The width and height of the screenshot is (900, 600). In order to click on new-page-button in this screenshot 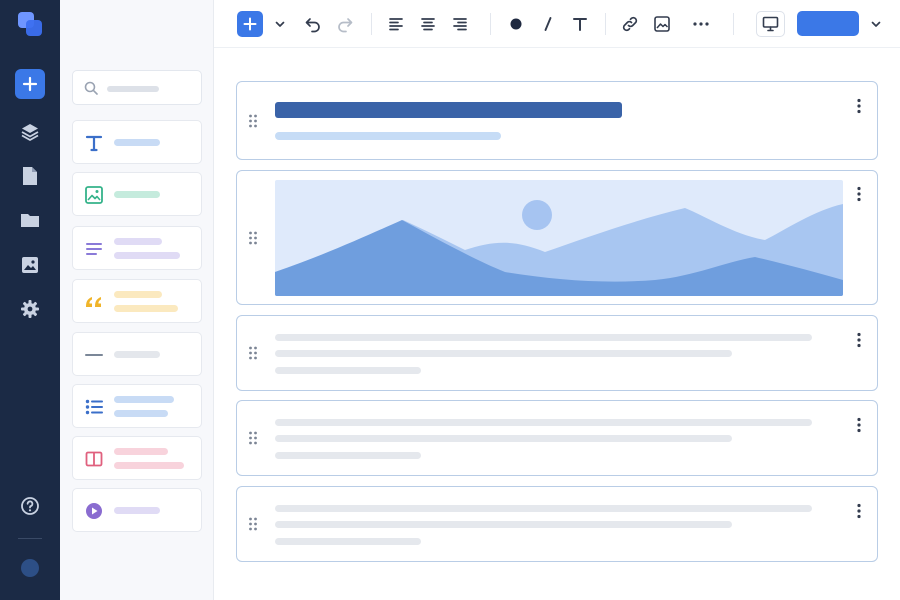, I will do `click(30, 84)`.